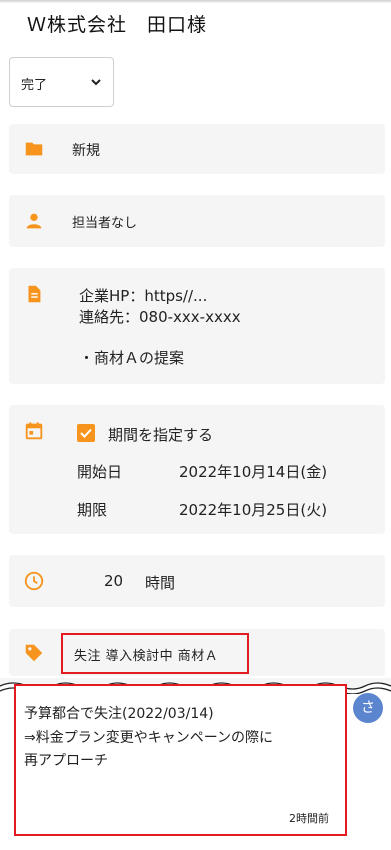 The width and height of the screenshot is (391, 850). I want to click on person-icon, so click(34, 221).